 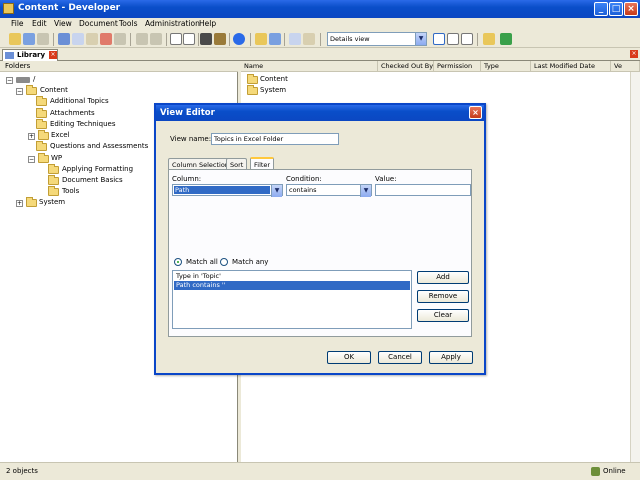 I want to click on ok-button: OK, so click(x=349, y=357).